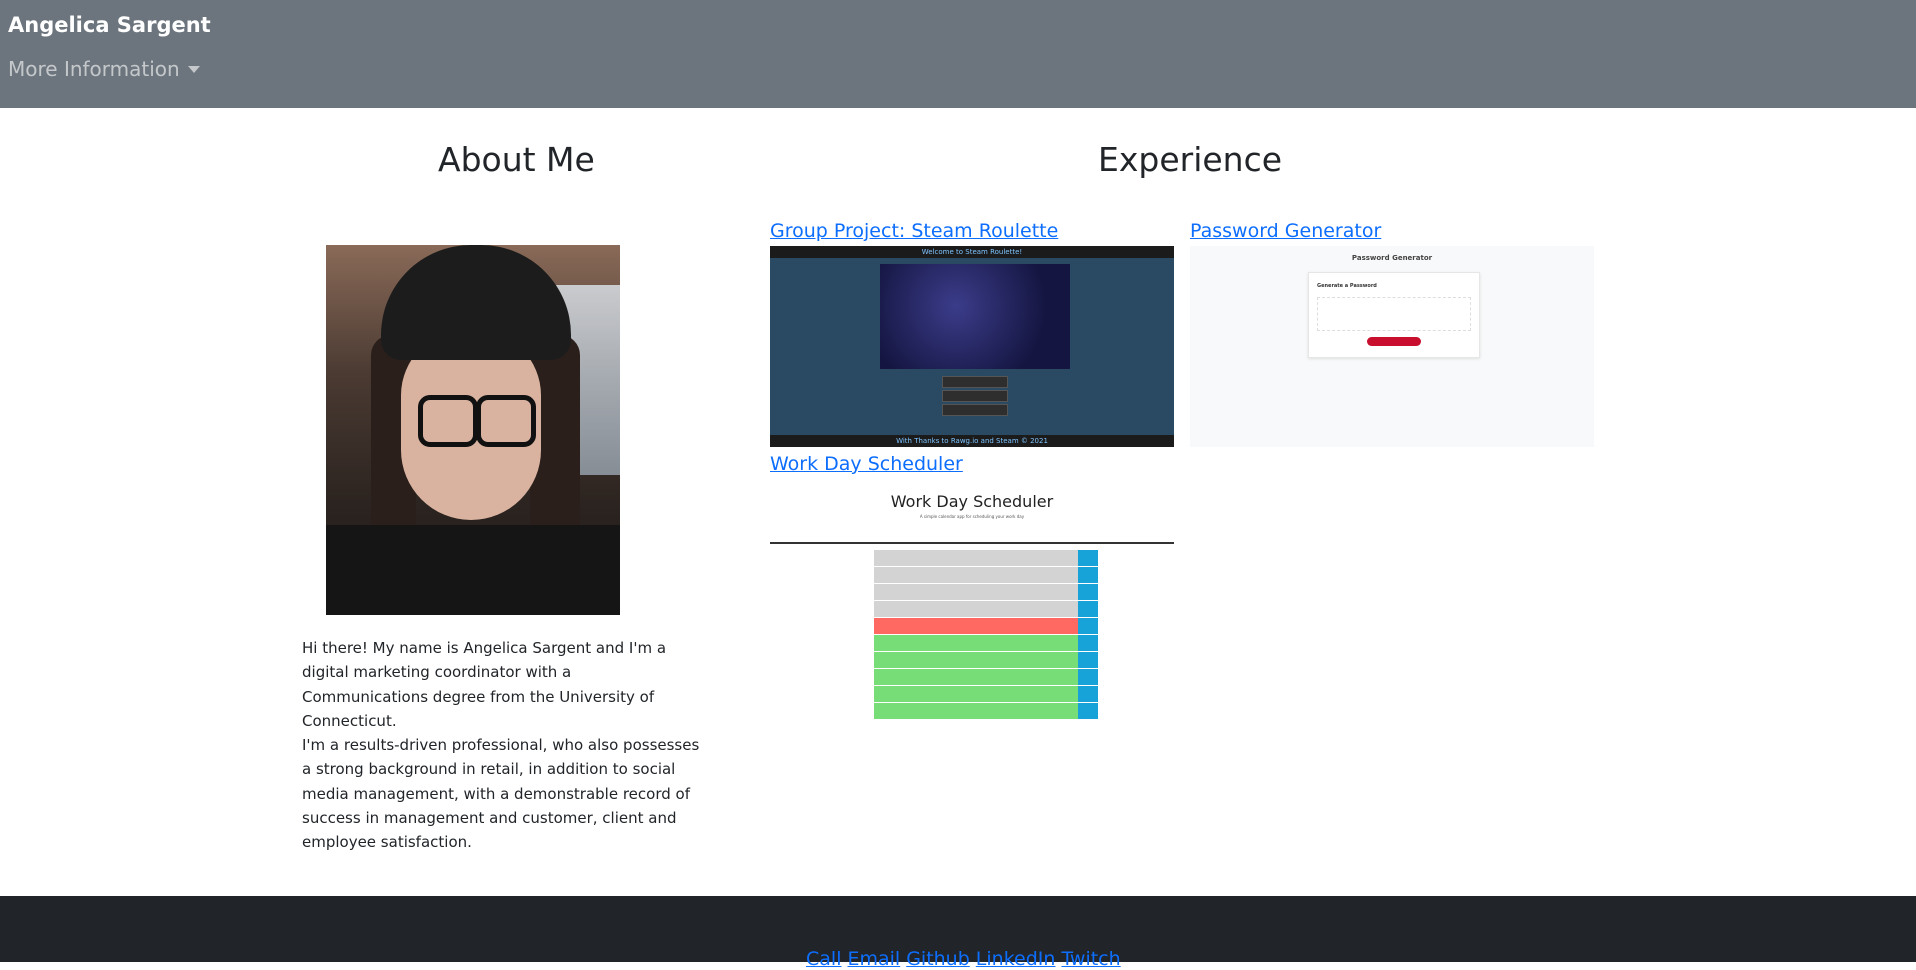 This screenshot has width=1916, height=970. I want to click on project-link-work-day-scheduler: Work Day Scheduler, so click(866, 464).